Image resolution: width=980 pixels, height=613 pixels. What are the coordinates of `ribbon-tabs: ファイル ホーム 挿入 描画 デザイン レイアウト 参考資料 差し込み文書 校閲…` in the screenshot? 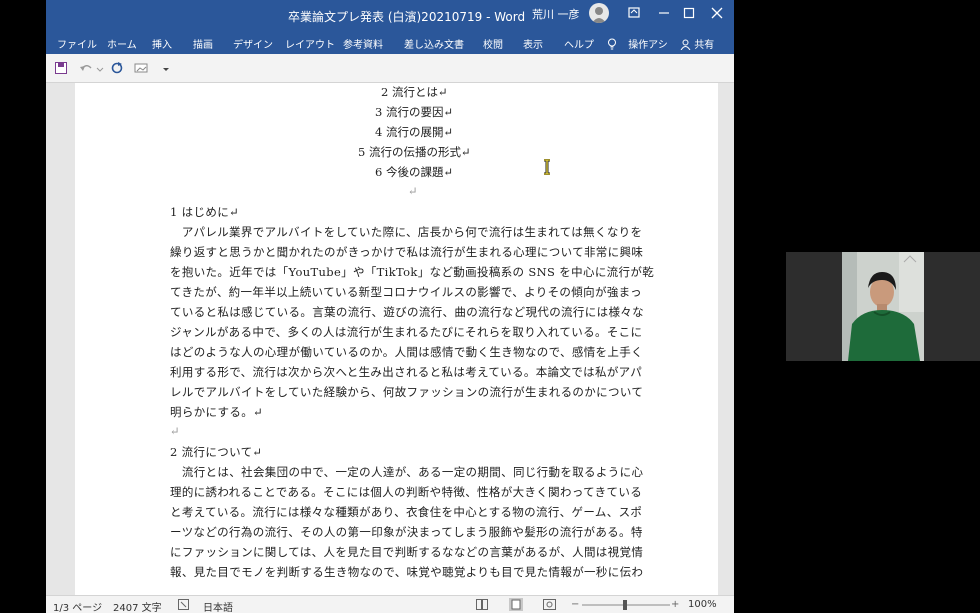 It's located at (390, 43).